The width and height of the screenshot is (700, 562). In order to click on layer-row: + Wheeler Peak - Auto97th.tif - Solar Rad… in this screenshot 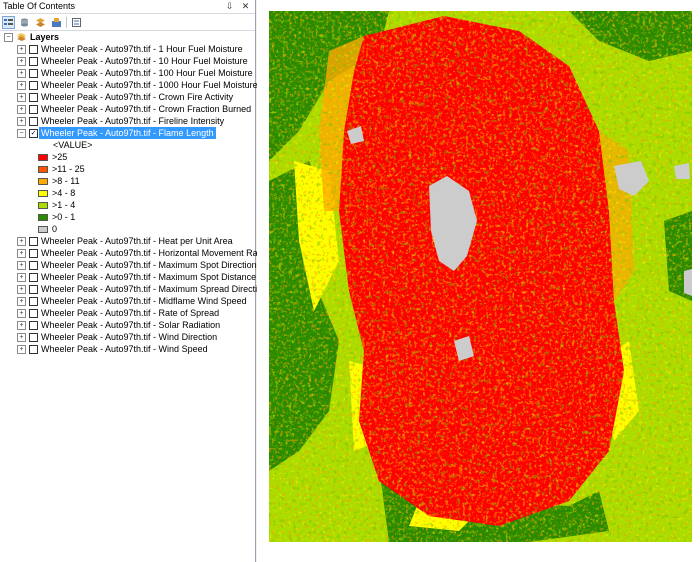, I will do `click(128, 325)`.